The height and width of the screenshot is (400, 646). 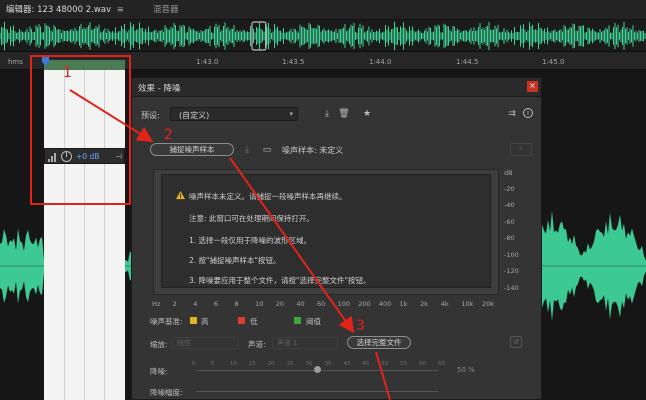 What do you see at coordinates (366, 364) in the screenshot?
I see `slider-scale-tick: 45` at bounding box center [366, 364].